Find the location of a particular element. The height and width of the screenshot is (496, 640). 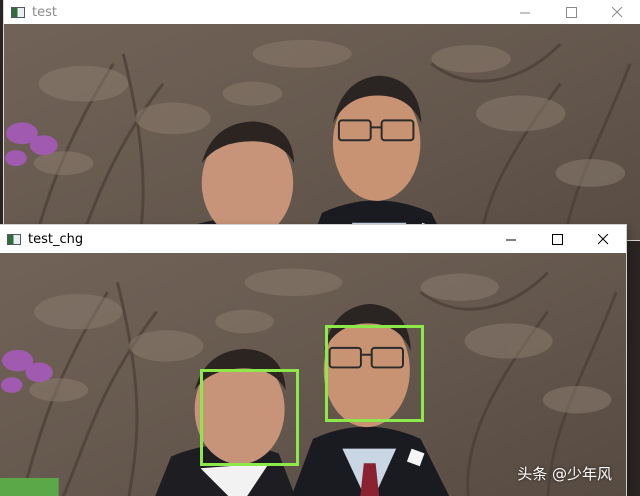

title-bar: test_chg is located at coordinates (313, 239).